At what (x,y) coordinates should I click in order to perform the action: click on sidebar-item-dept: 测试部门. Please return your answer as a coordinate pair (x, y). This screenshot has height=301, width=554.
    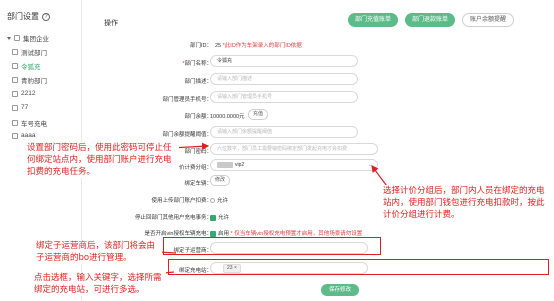
    Looking at the image, I should click on (29, 52).